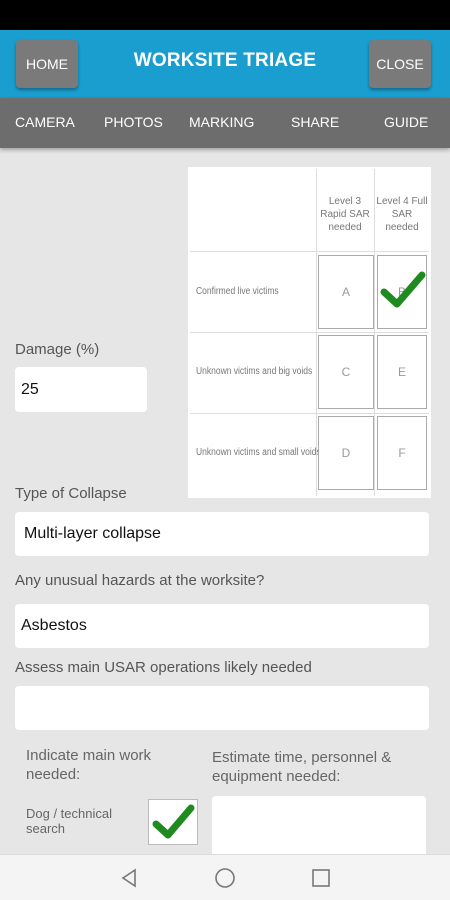  Describe the element at coordinates (319, 825) in the screenshot. I see `estimate-input` at that location.